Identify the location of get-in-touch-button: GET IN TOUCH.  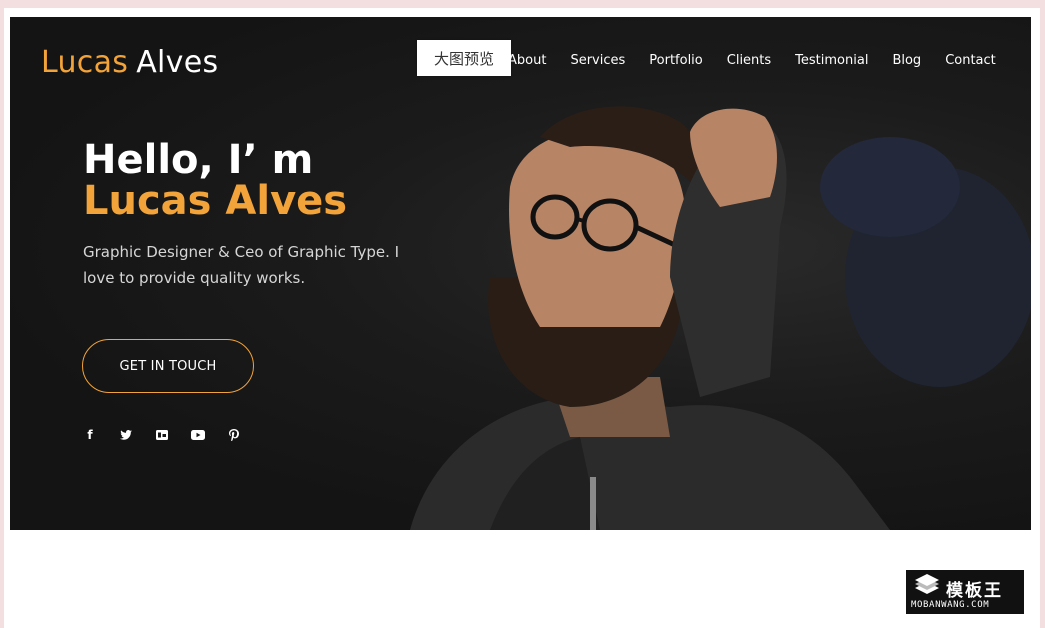
(168, 366).